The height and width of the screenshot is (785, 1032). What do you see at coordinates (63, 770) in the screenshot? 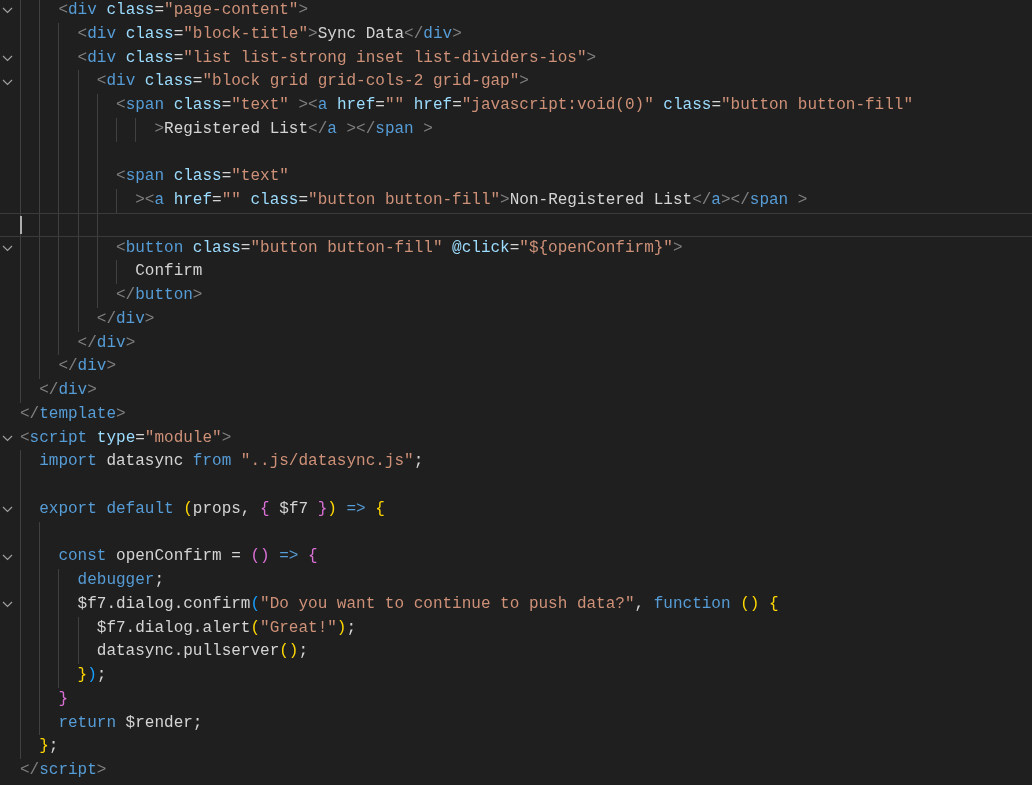
I see `code-line: </script>` at bounding box center [63, 770].